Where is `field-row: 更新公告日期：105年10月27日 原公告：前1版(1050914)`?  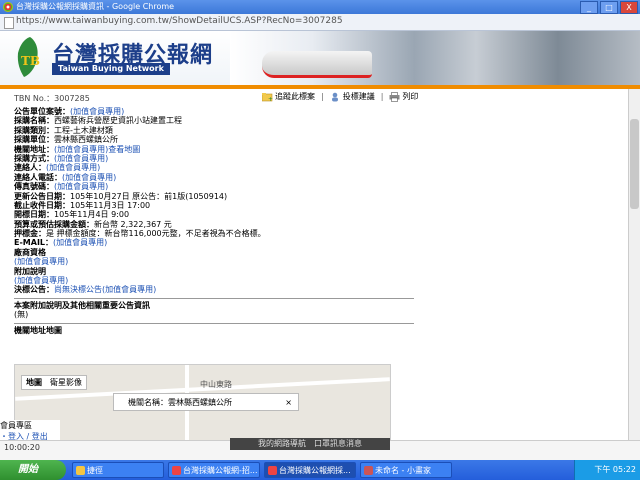 field-row: 更新公告日期：105年10月27日 原公告：前1版(1050914) is located at coordinates (214, 196).